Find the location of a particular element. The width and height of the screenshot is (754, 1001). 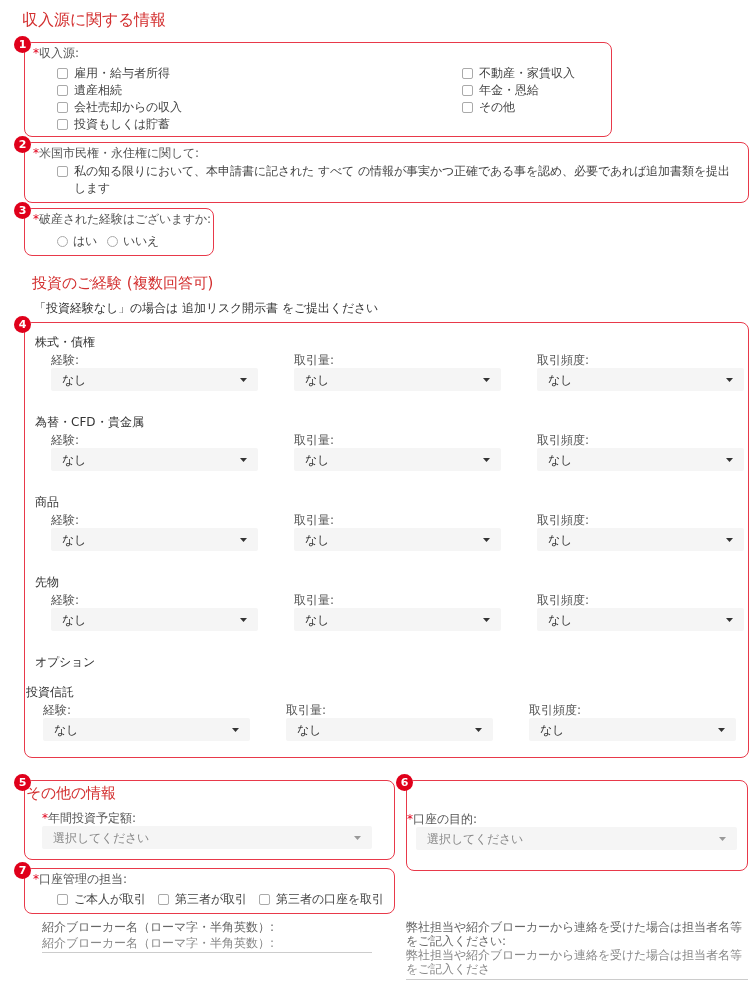

checkbox-option: 投資もしくは貯蓄 is located at coordinates (259, 124).